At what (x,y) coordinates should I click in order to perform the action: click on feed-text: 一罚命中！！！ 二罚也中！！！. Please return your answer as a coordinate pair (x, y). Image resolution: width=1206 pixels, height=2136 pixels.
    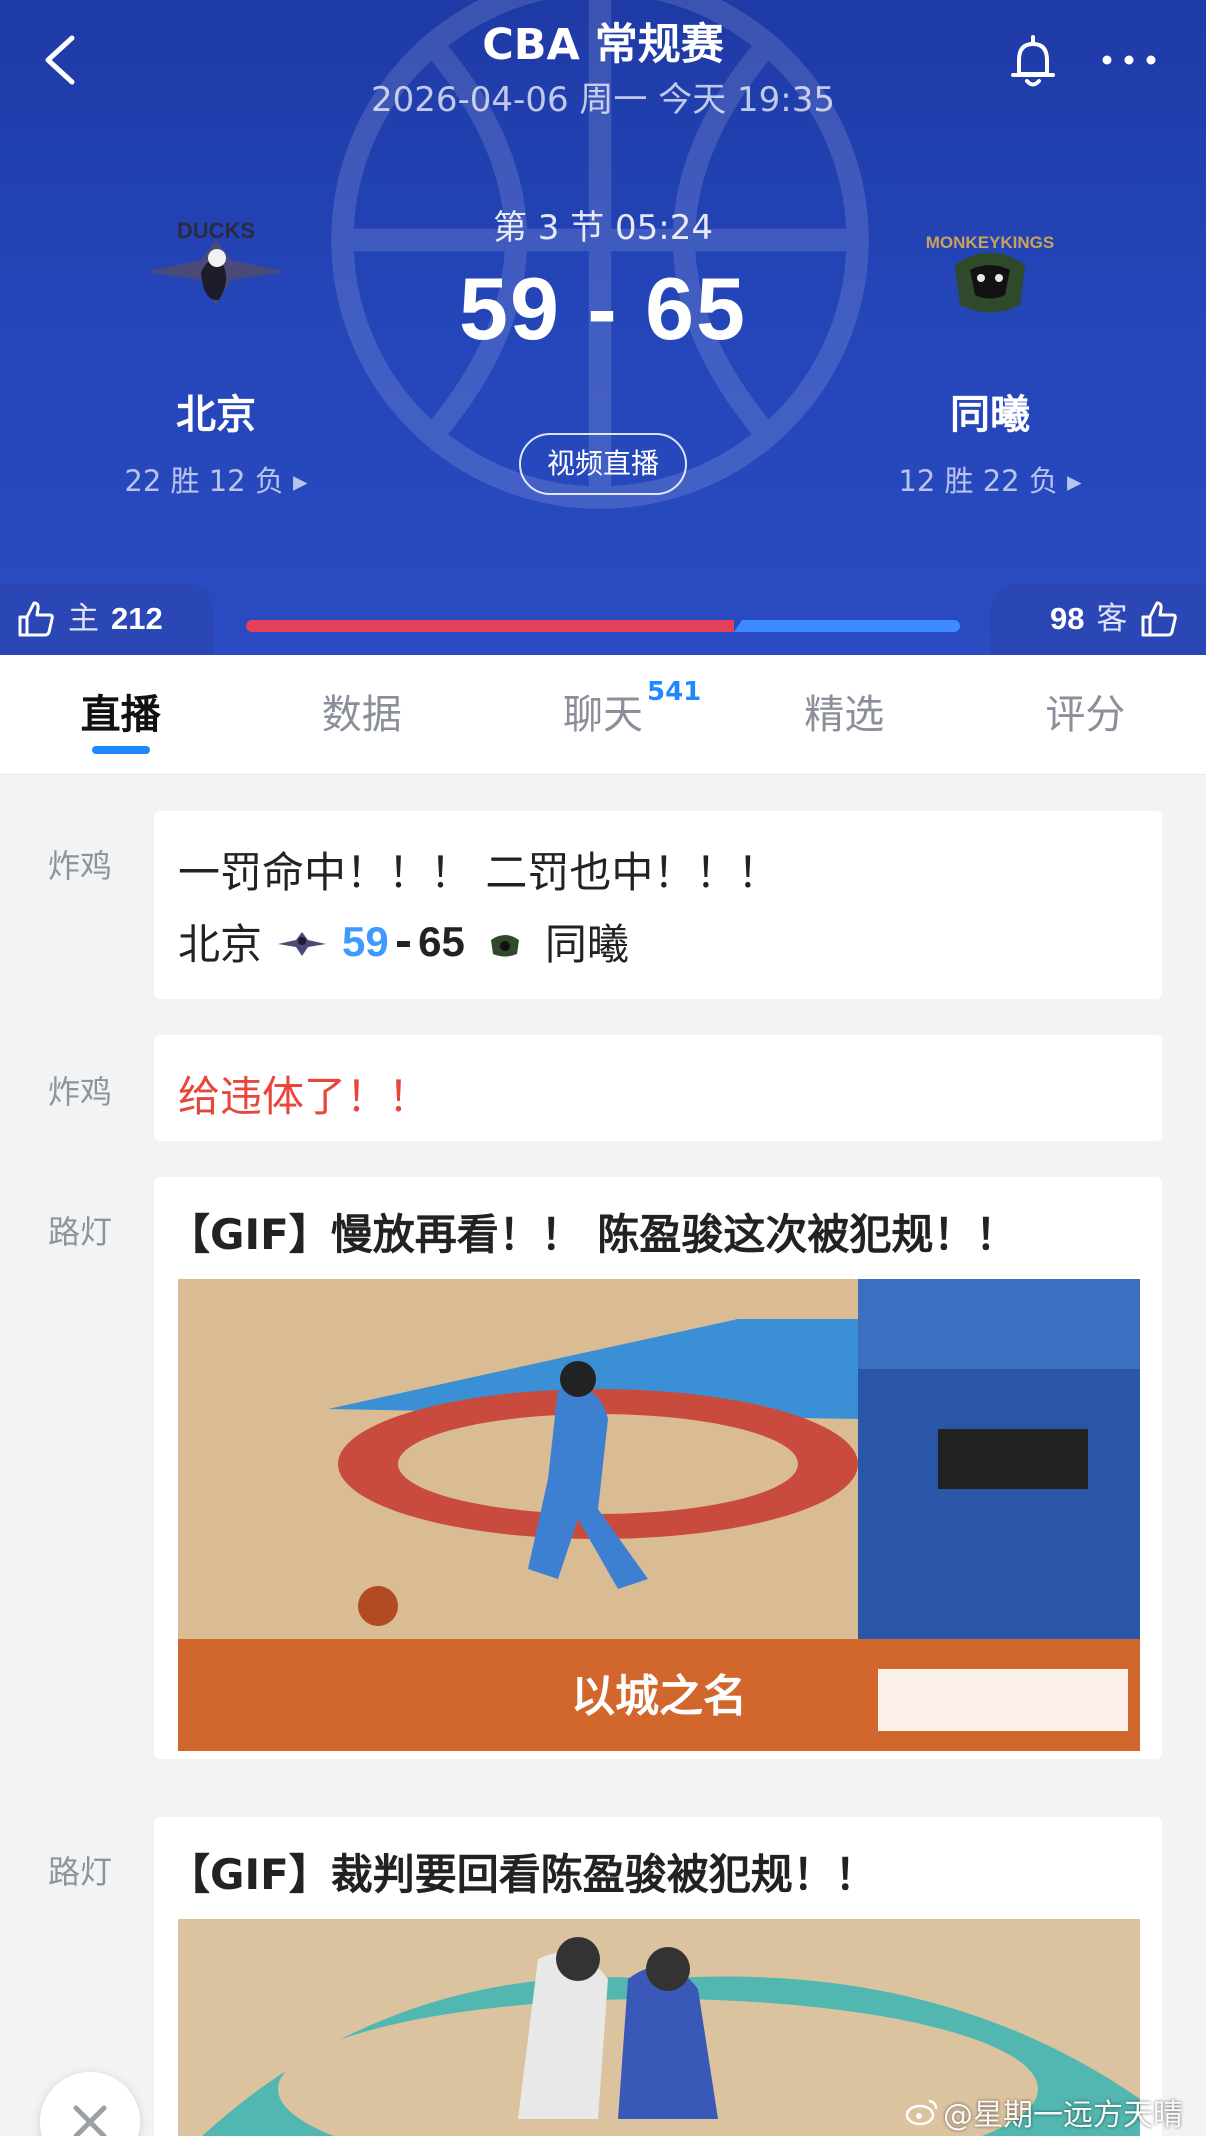
    Looking at the image, I should click on (479, 872).